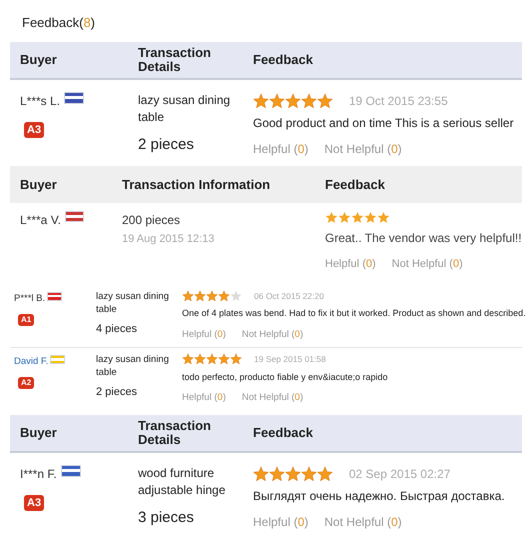  Describe the element at coordinates (182, 481) in the screenshot. I see `product-name: wood furniture adjustable hinge` at that location.